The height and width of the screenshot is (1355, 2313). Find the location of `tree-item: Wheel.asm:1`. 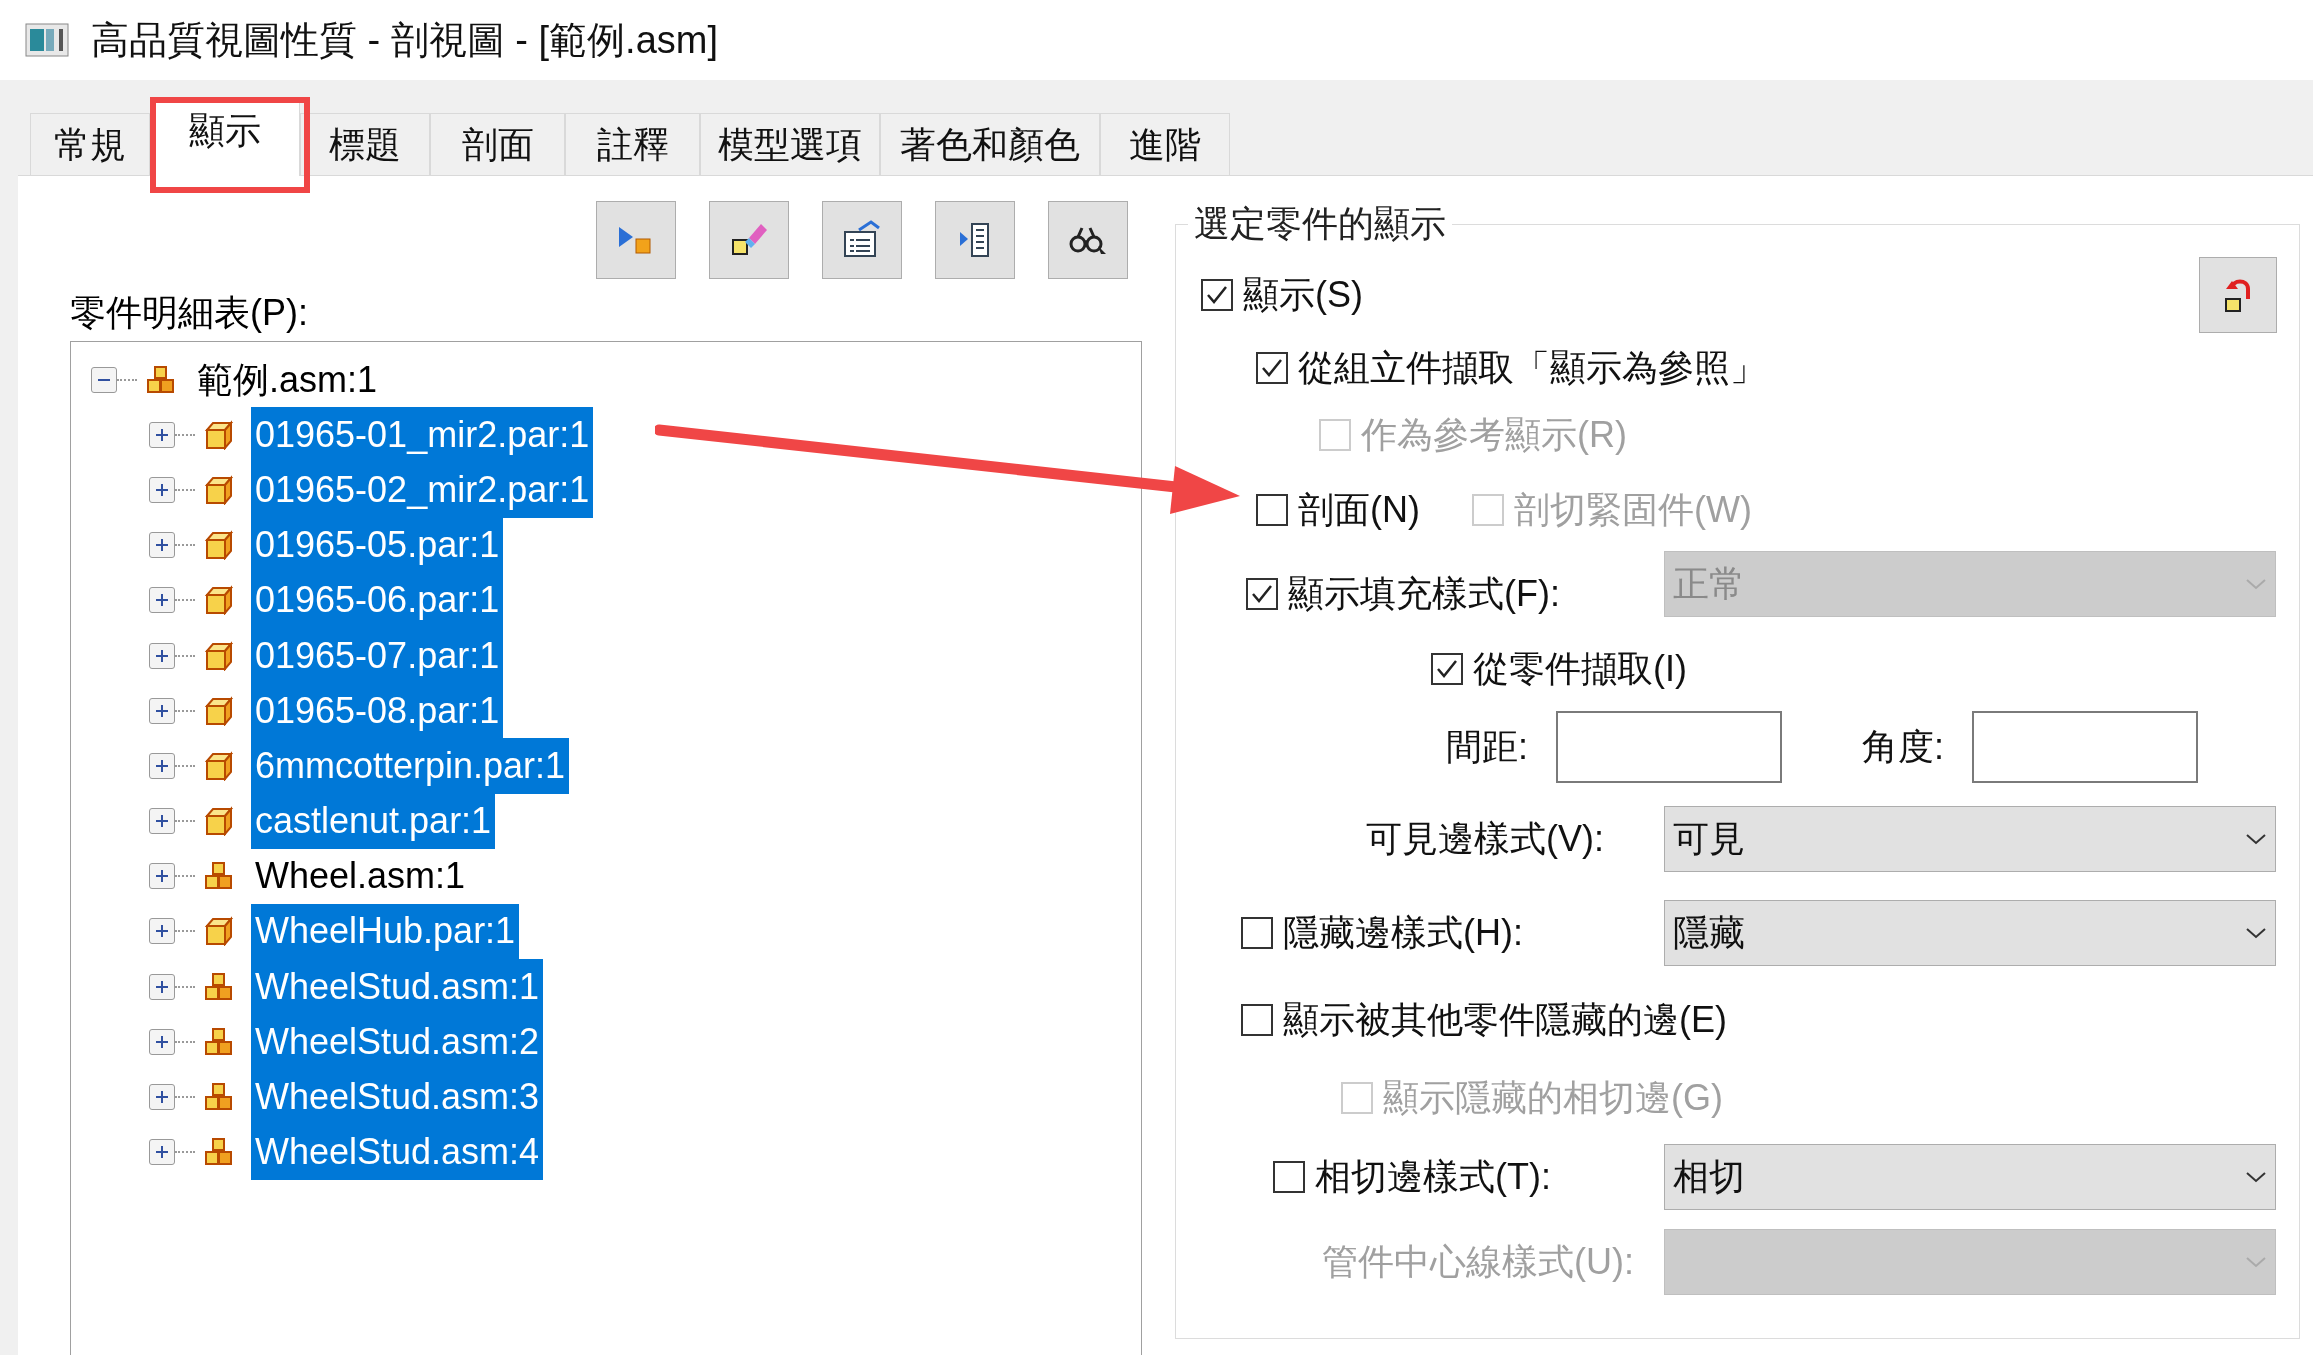

tree-item: Wheel.asm:1 is located at coordinates (360, 876).